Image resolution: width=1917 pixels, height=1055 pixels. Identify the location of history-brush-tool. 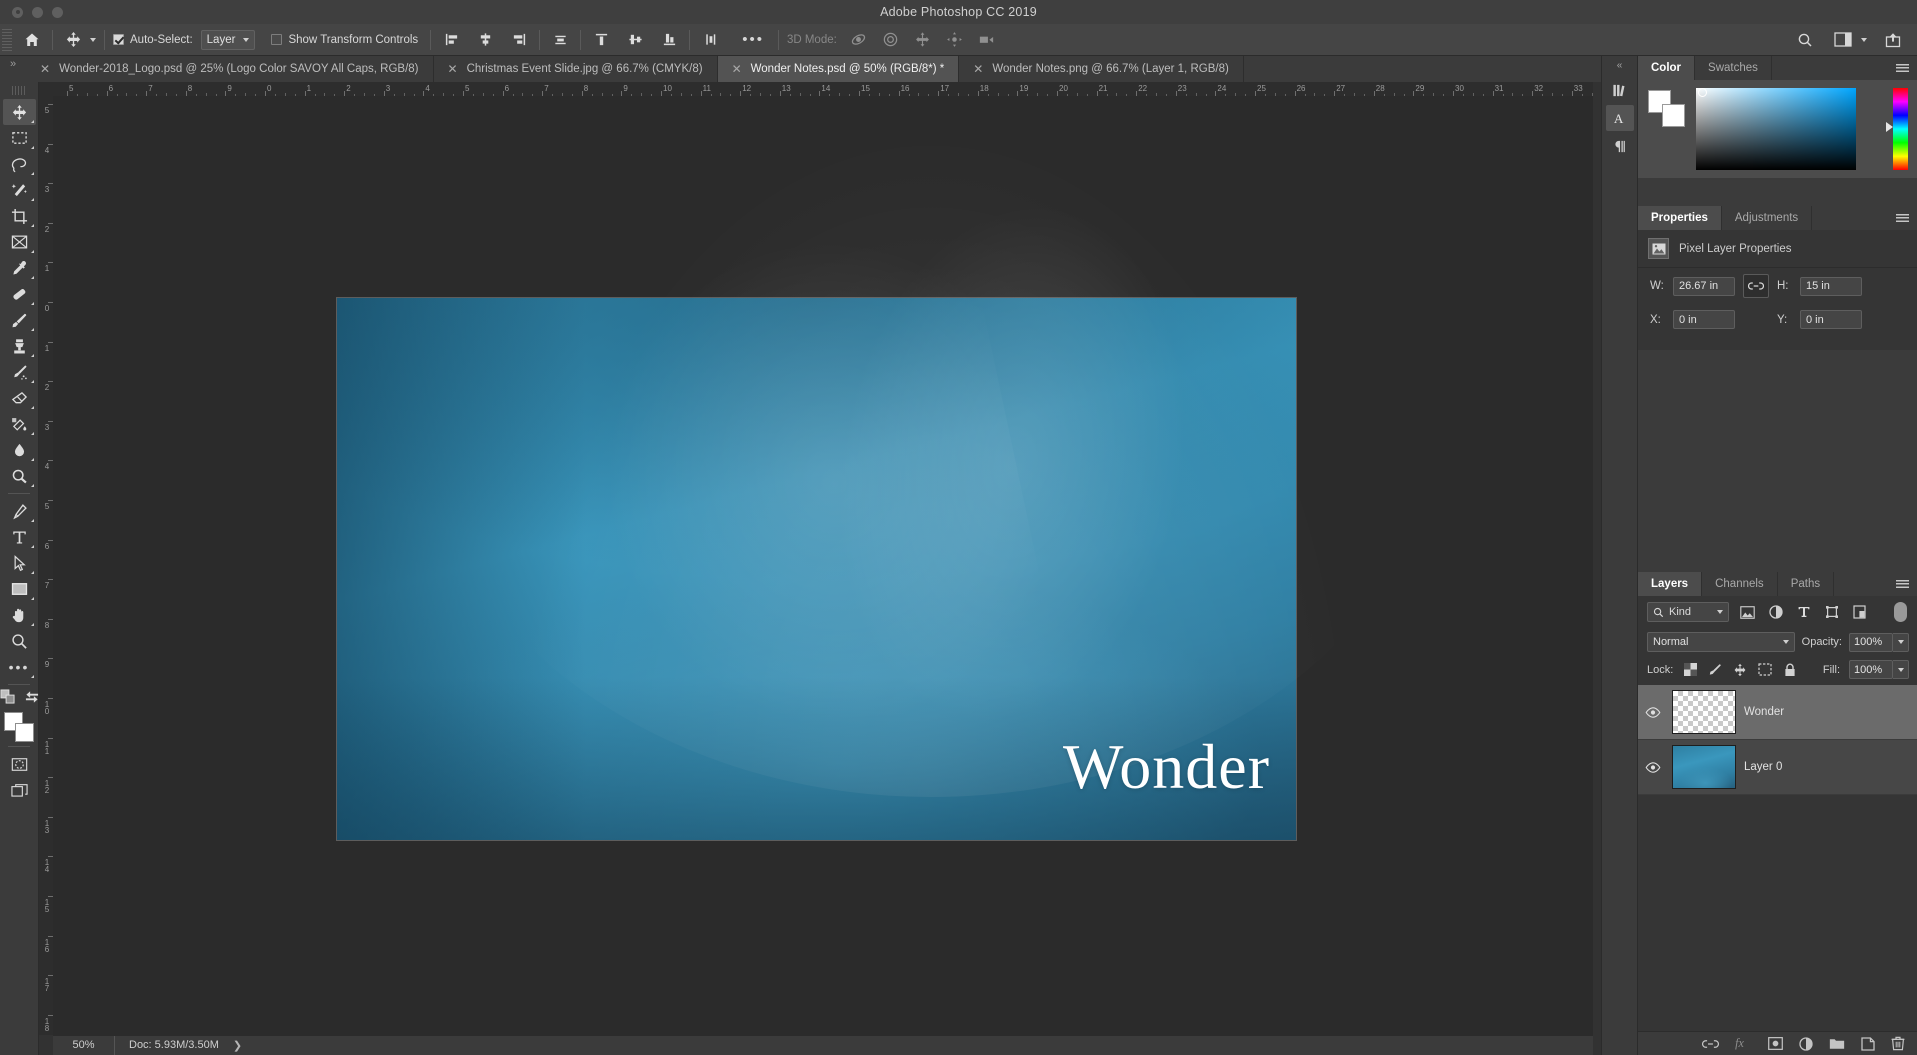
(19, 372).